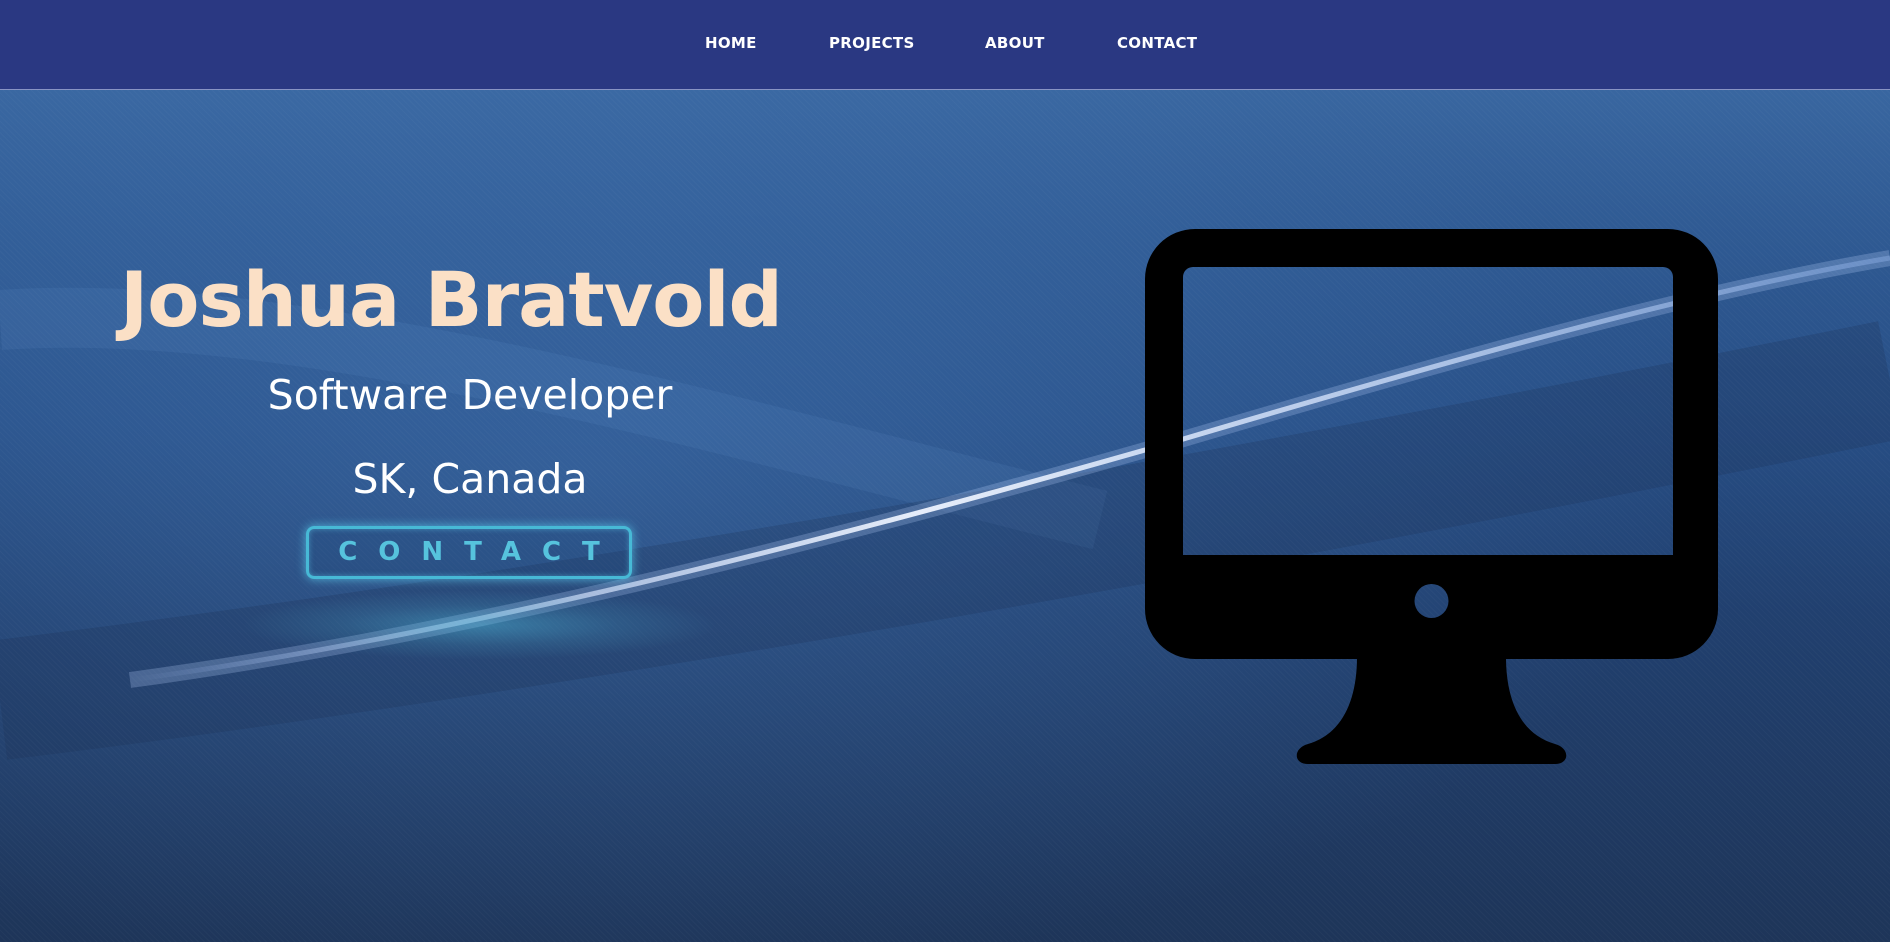 The height and width of the screenshot is (942, 1890). What do you see at coordinates (872, 43) in the screenshot?
I see `nav-projects-link: PROJECTS` at bounding box center [872, 43].